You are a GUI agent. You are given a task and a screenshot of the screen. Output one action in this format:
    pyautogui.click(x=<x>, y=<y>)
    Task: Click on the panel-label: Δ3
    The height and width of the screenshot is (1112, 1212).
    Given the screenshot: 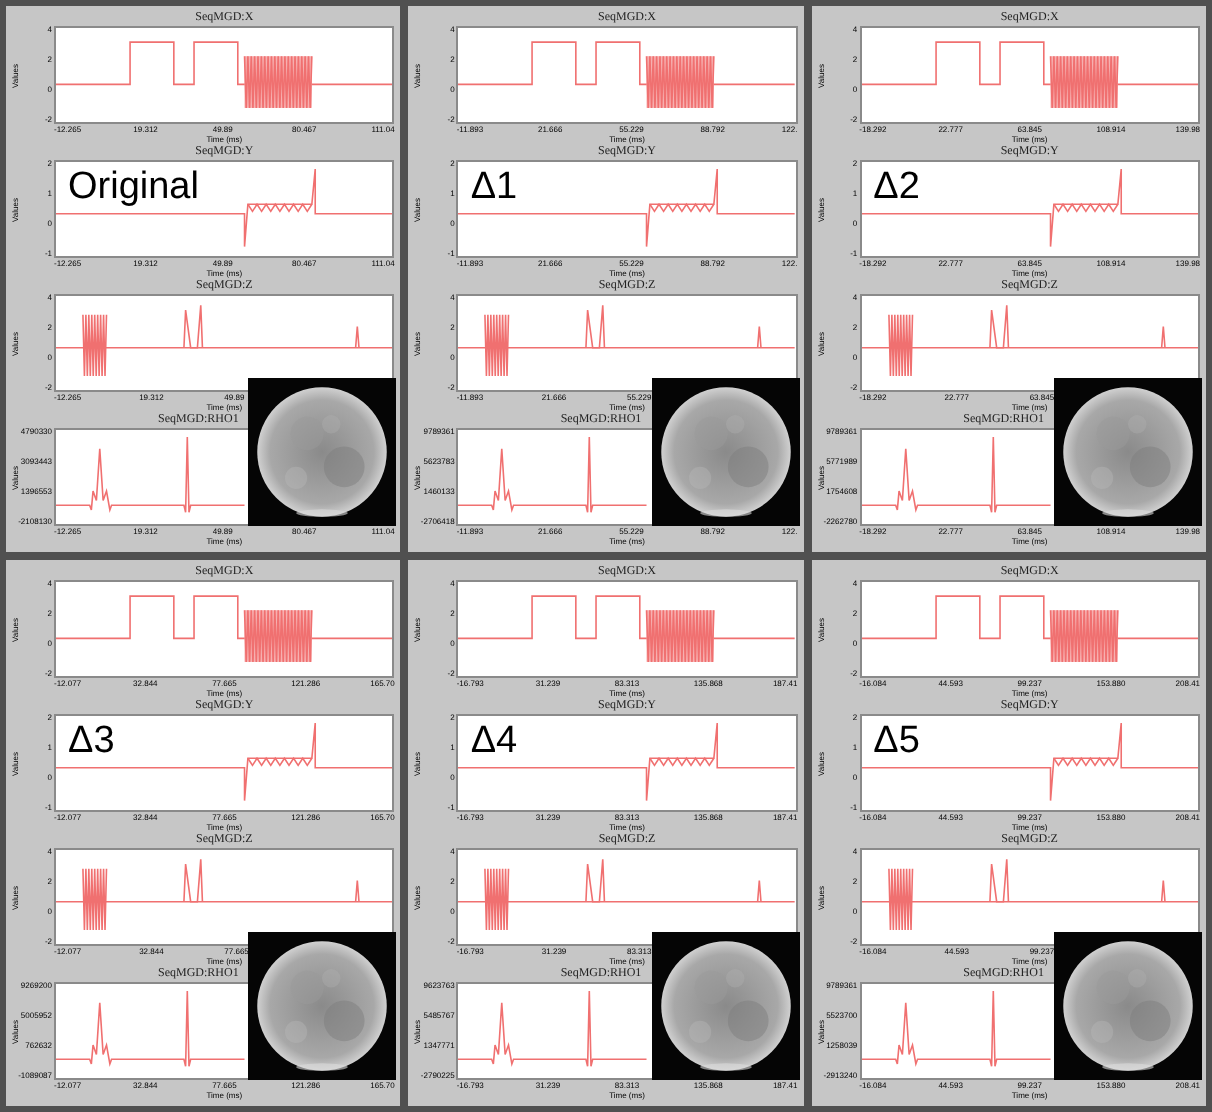 What is the action you would take?
    pyautogui.click(x=91, y=741)
    